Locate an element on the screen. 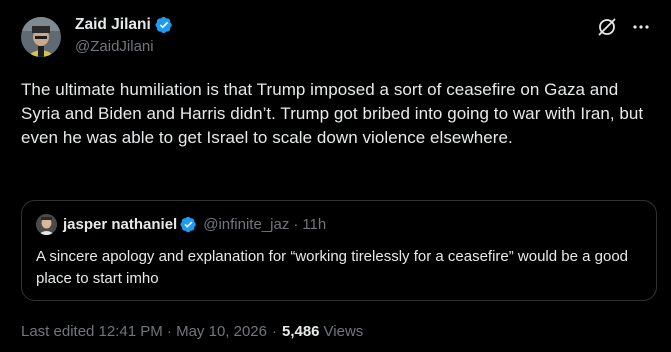  grok-icon is located at coordinates (607, 27).